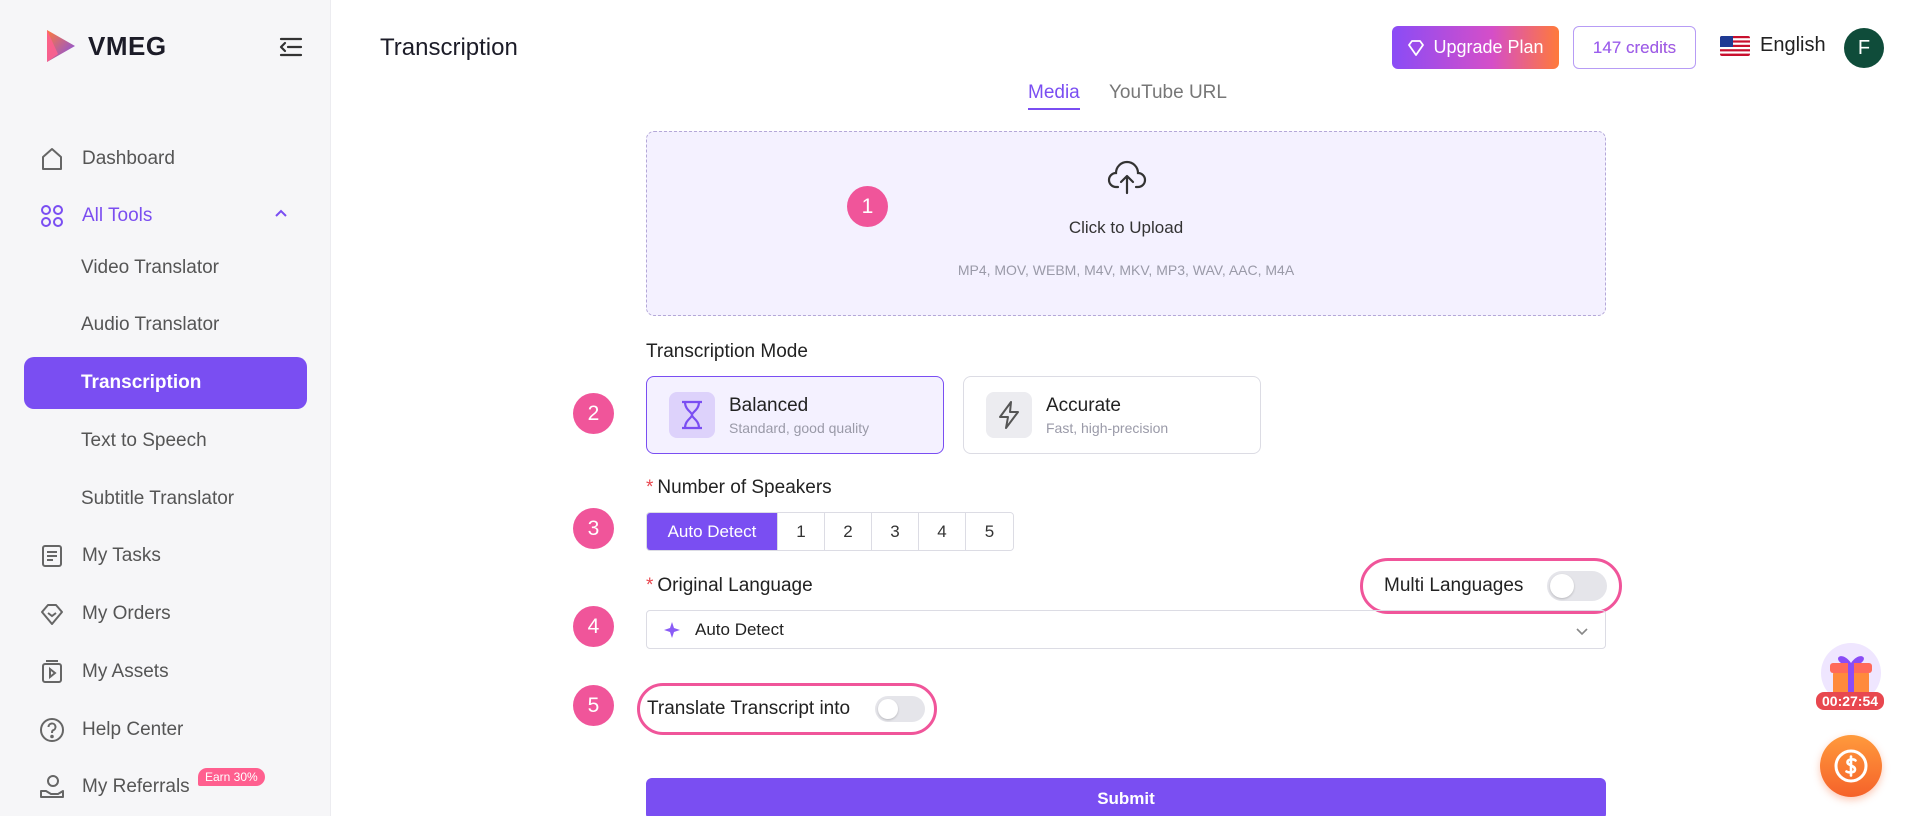 This screenshot has height=816, width=1927. I want to click on sidebar-item-label: All Tools, so click(117, 215).